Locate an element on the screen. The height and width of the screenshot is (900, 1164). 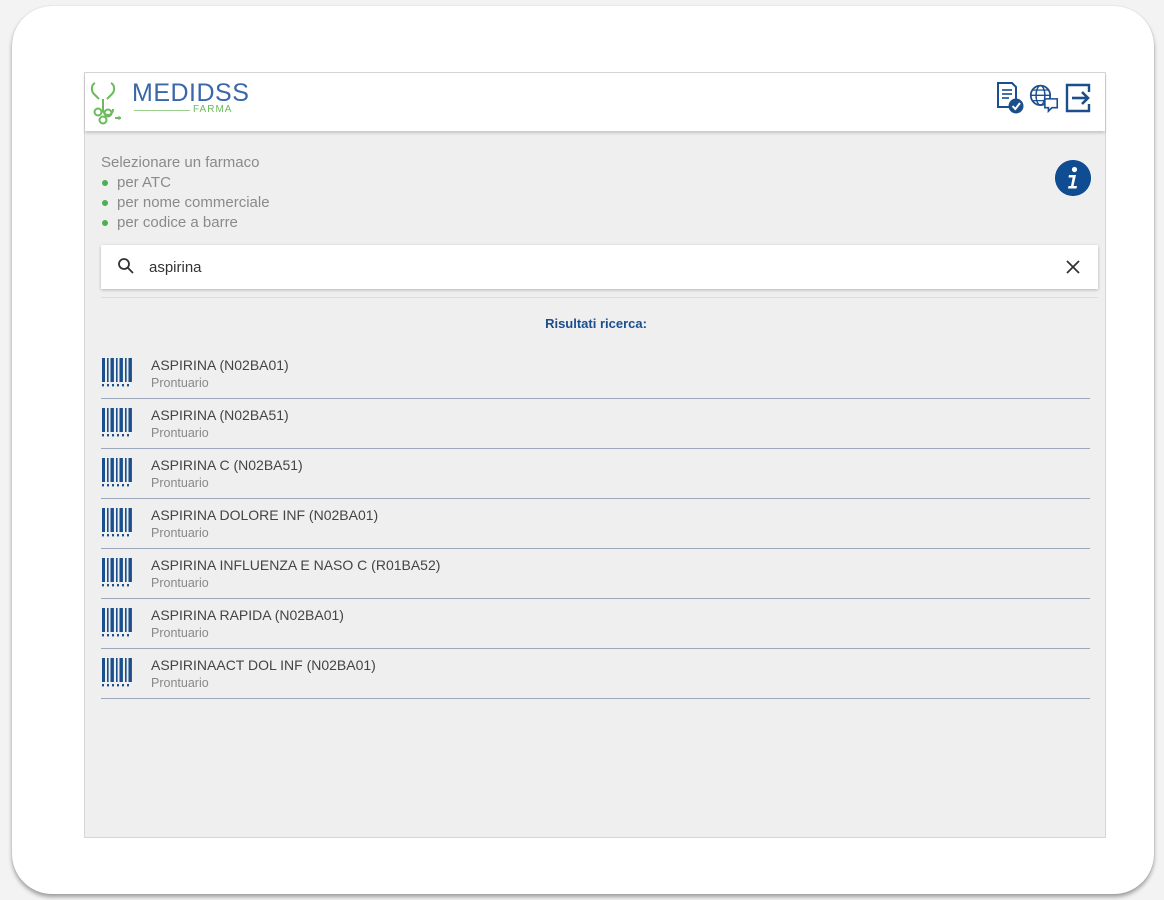
brand-subtitle: FARMA is located at coordinates (213, 109).